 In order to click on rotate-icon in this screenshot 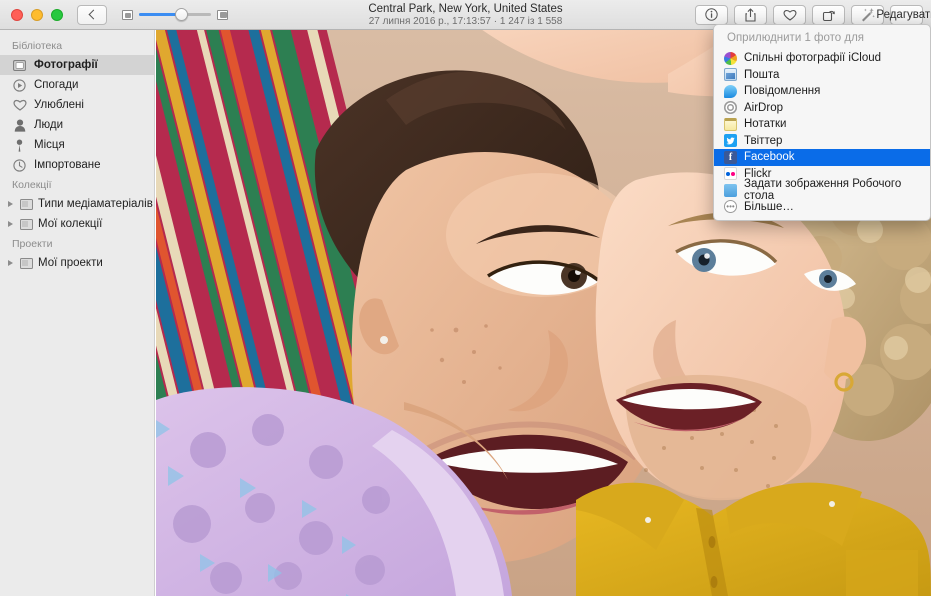, I will do `click(828, 15)`.